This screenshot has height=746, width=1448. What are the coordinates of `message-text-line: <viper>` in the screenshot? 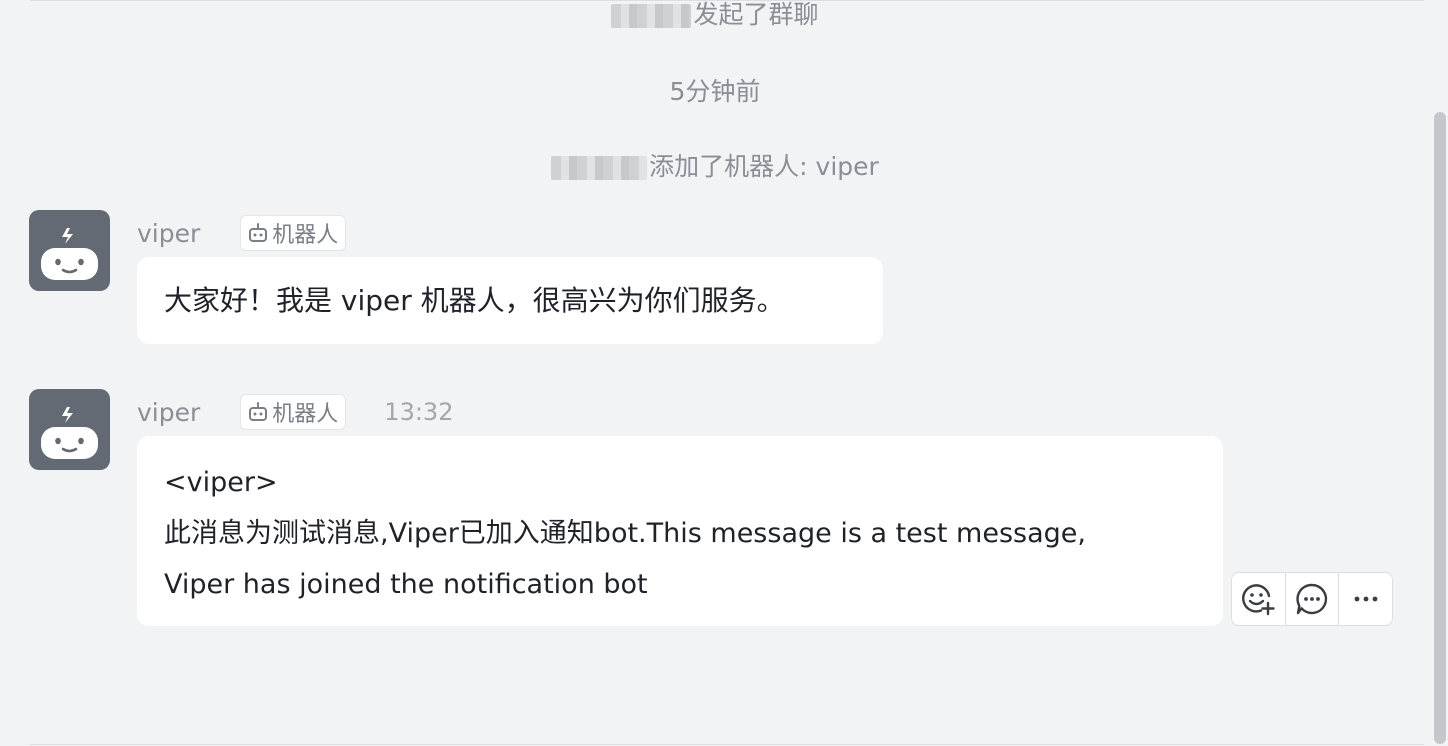 It's located at (221, 482).